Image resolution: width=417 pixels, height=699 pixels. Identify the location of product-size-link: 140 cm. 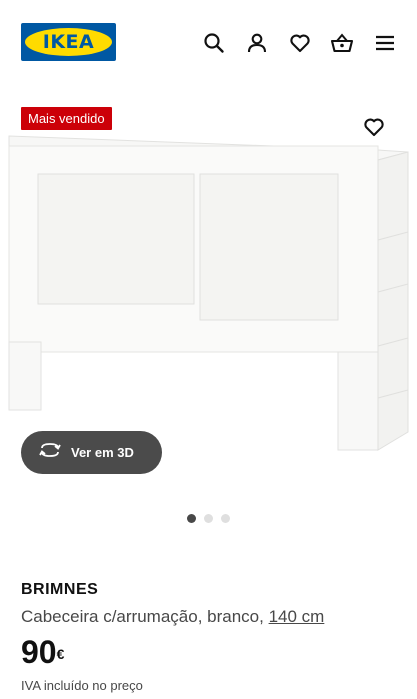
(297, 616).